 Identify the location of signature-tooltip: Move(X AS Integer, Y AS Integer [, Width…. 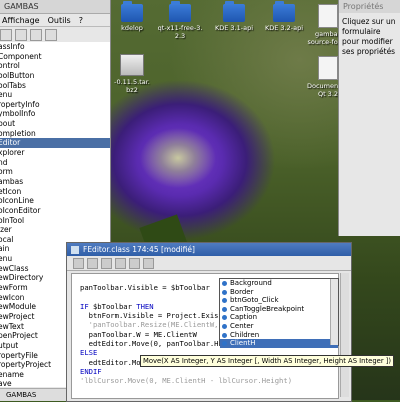
(267, 361).